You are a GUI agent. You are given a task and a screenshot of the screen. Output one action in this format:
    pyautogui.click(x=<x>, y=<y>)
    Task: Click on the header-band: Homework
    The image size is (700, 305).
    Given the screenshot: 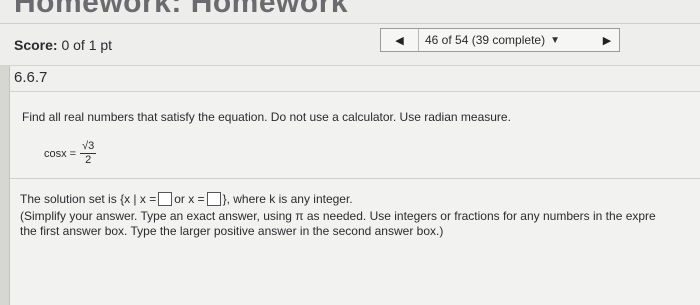 What is the action you would take?
    pyautogui.click(x=350, y=12)
    